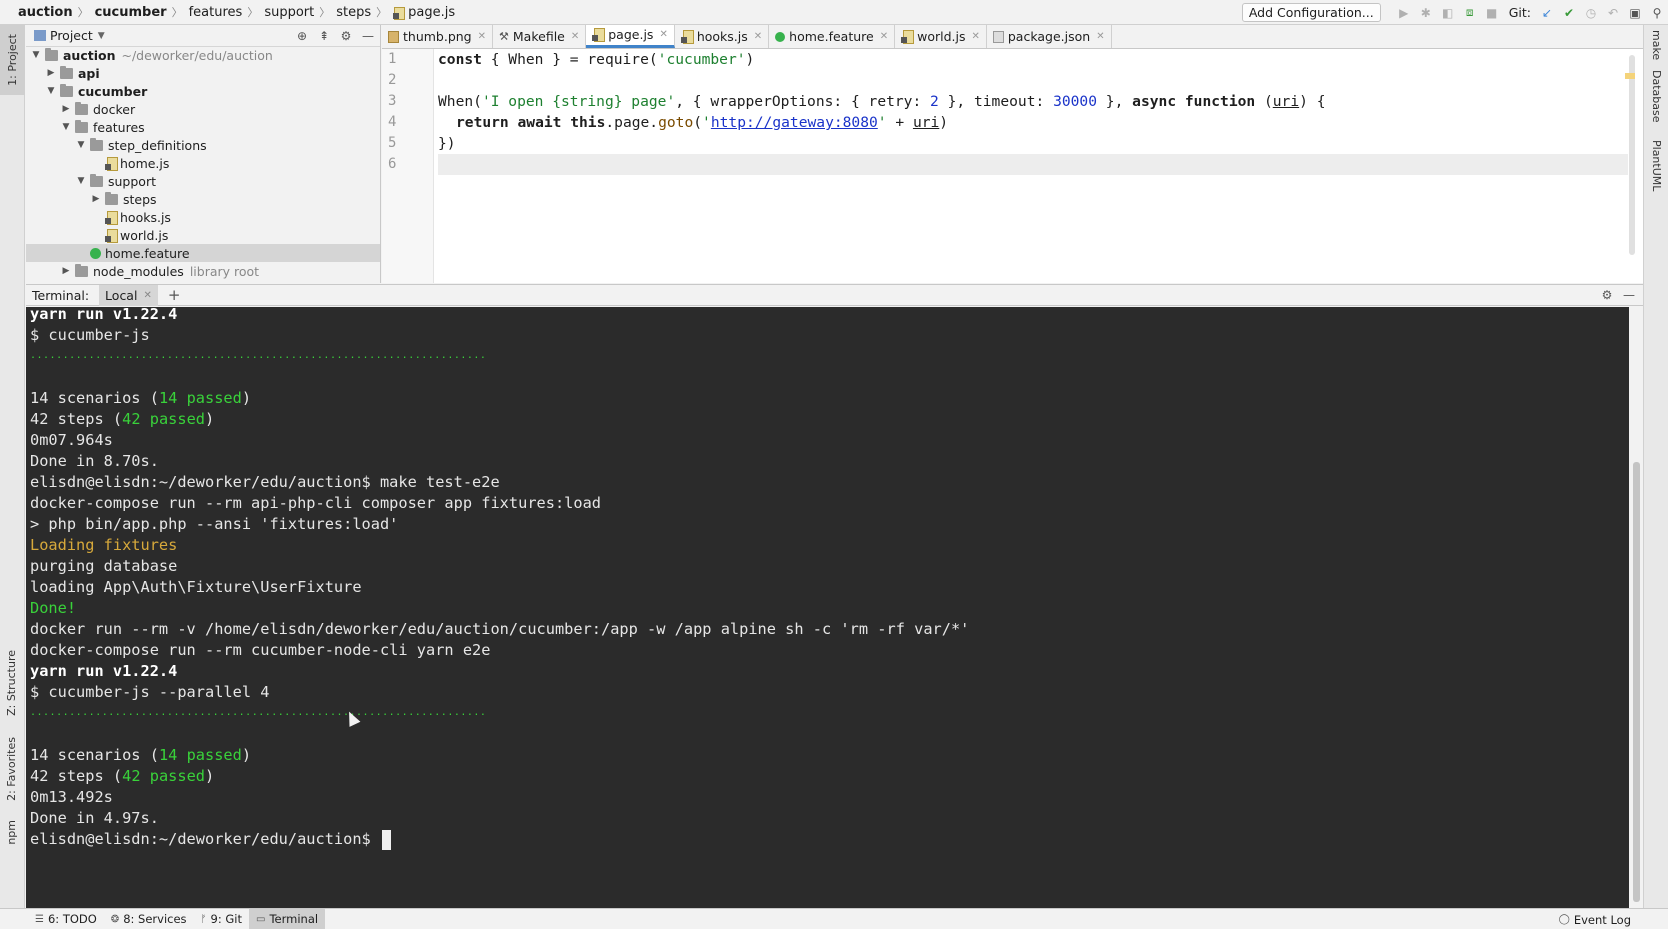  What do you see at coordinates (1448, 13) in the screenshot?
I see `coverage-icon: ◧` at bounding box center [1448, 13].